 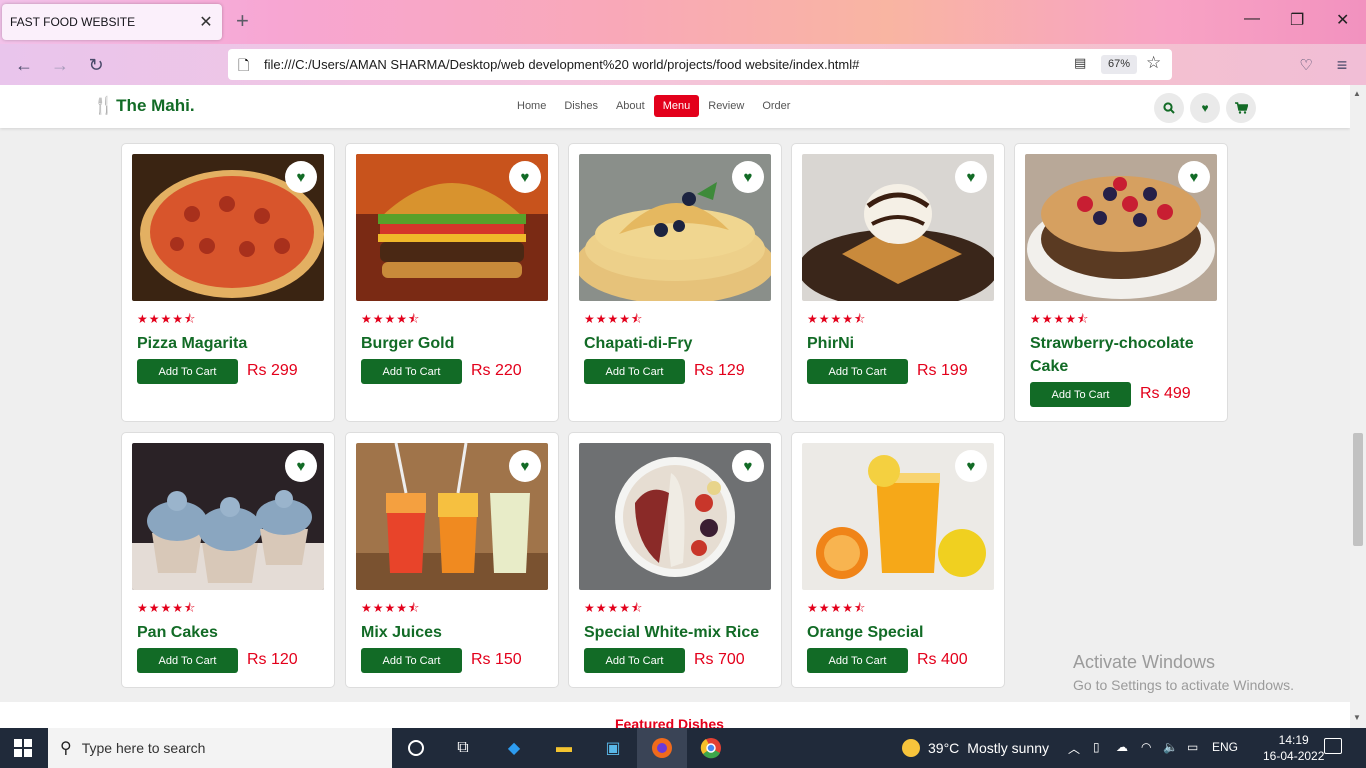 I want to click on browser-tab: FAST FOOD WEBSITE ✕, so click(x=112, y=22).